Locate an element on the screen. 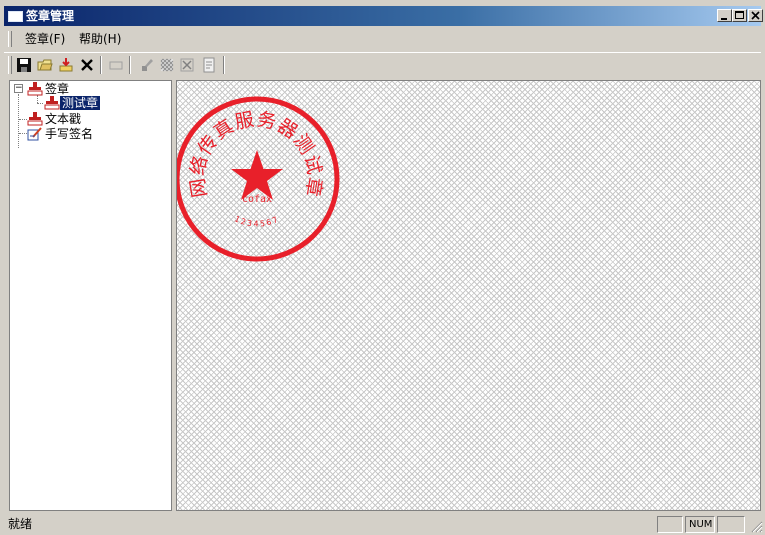  status-panel-scroll is located at coordinates (731, 524).